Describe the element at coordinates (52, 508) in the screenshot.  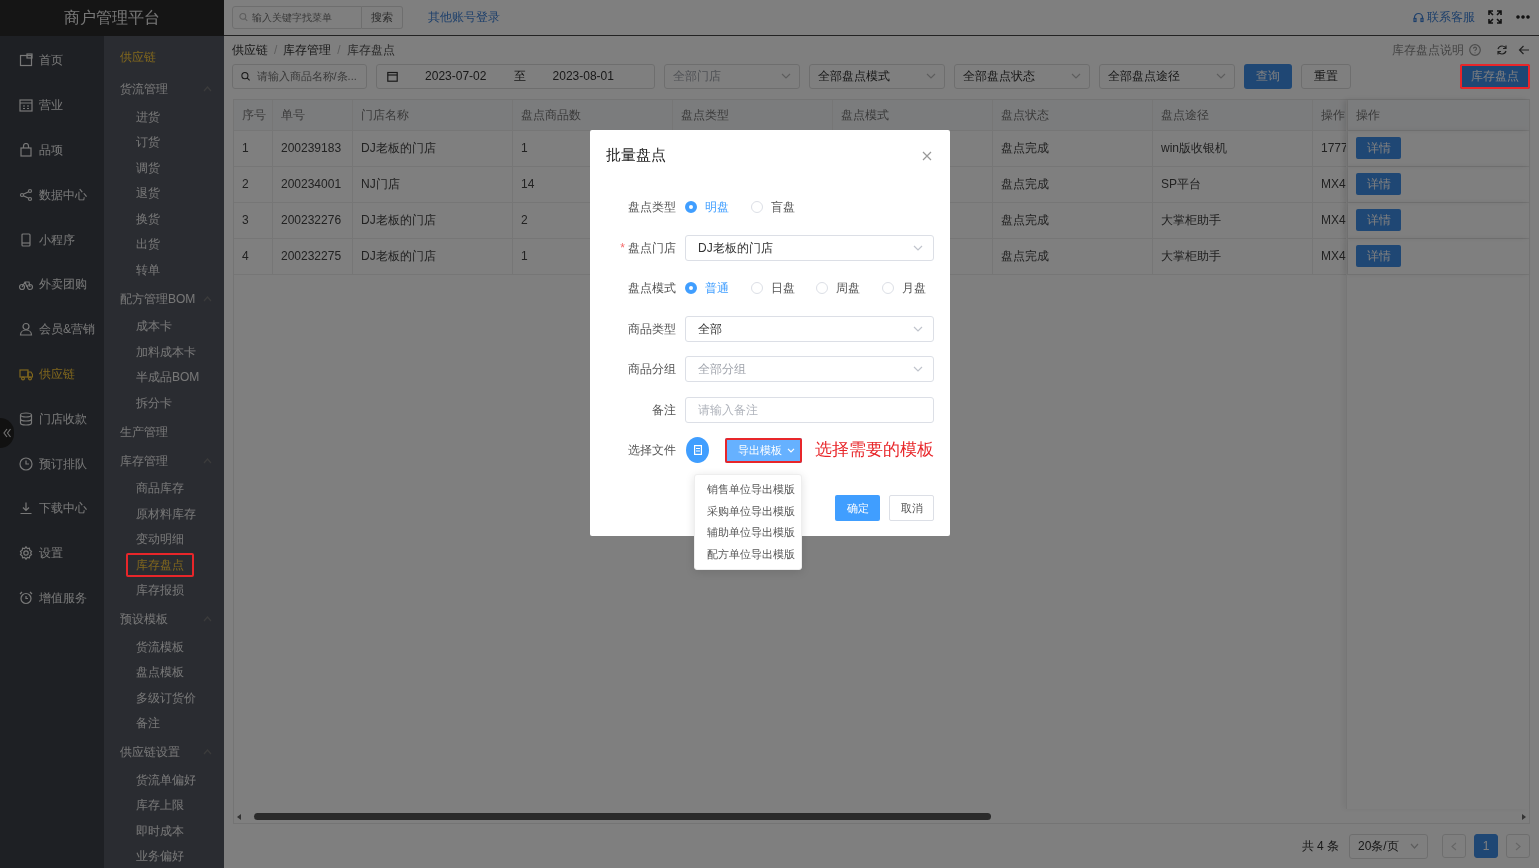
I see `nav-item: 下载中心` at that location.